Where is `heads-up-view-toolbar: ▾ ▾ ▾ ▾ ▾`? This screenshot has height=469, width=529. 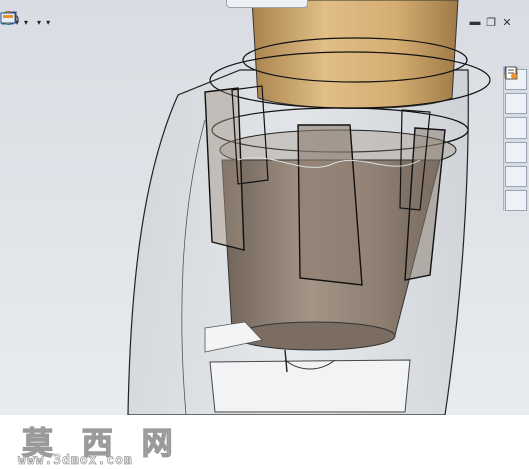 heads-up-view-toolbar: ▾ ▾ ▾ ▾ ▾ is located at coordinates (150, 22).